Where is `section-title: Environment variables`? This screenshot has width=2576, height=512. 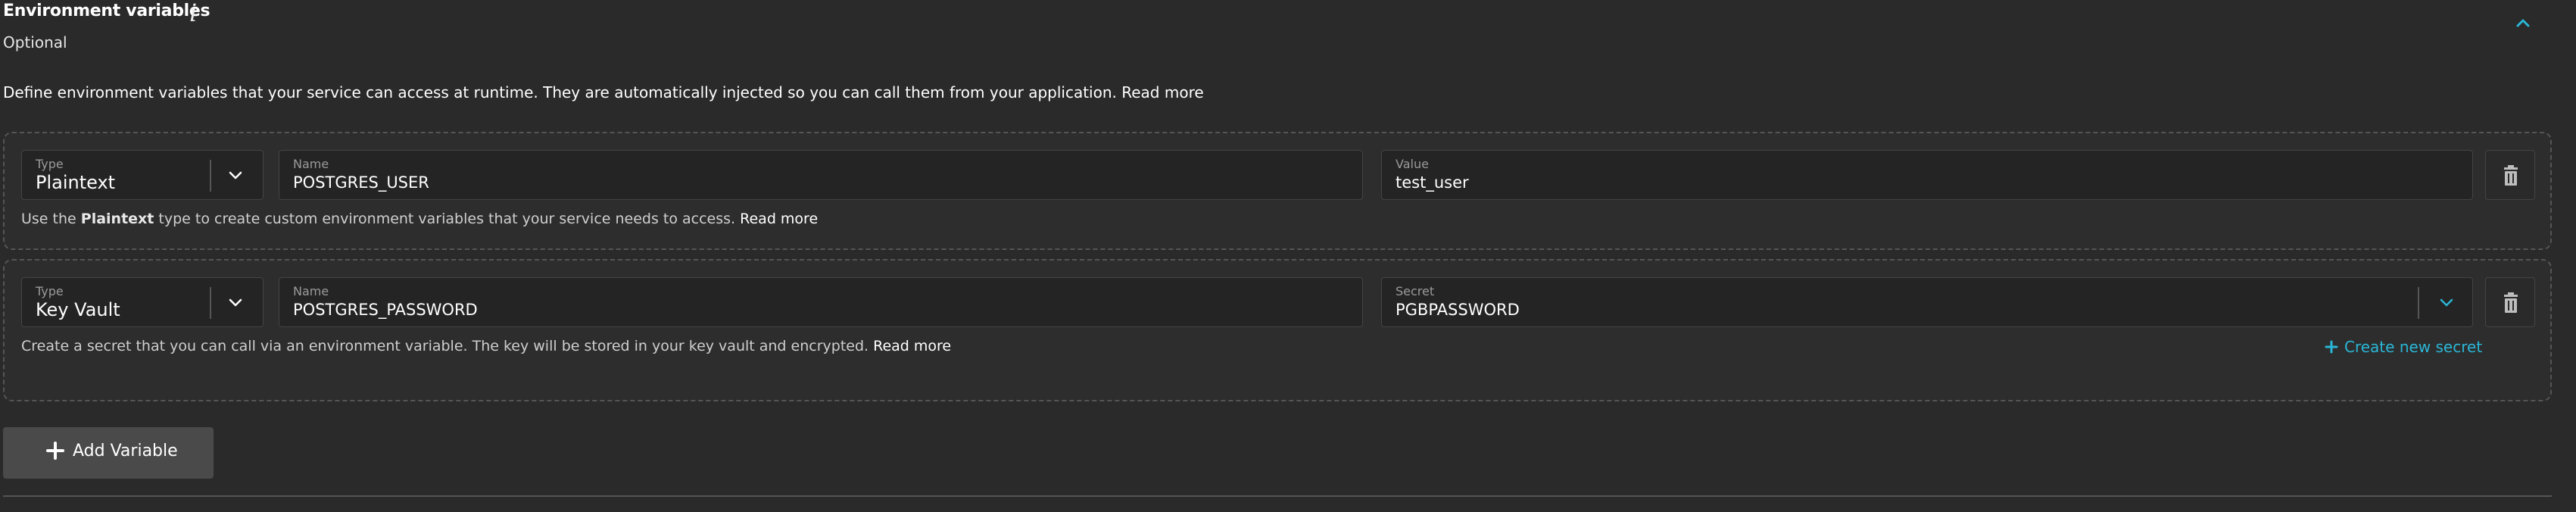
section-title: Environment variables is located at coordinates (107, 11).